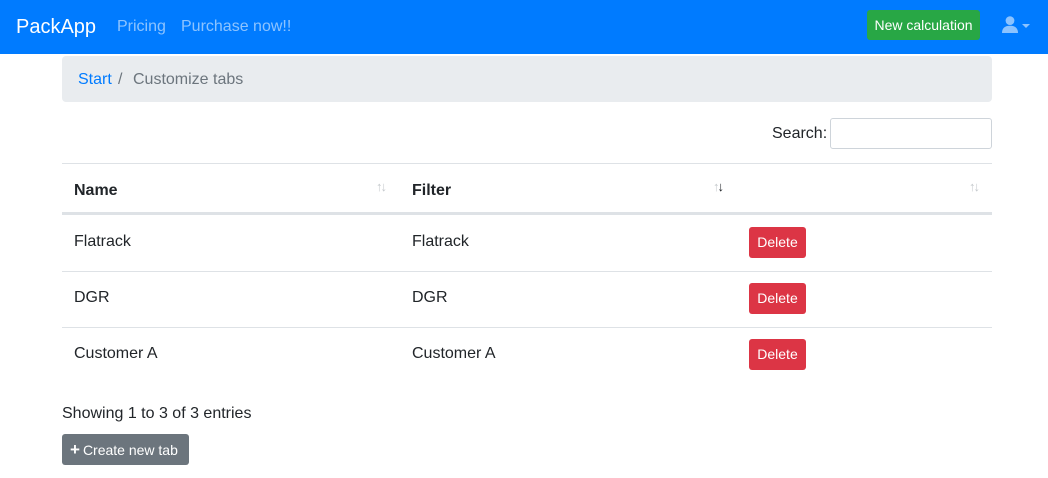 The image size is (1048, 478). I want to click on cell-filter: DGR, so click(430, 297).